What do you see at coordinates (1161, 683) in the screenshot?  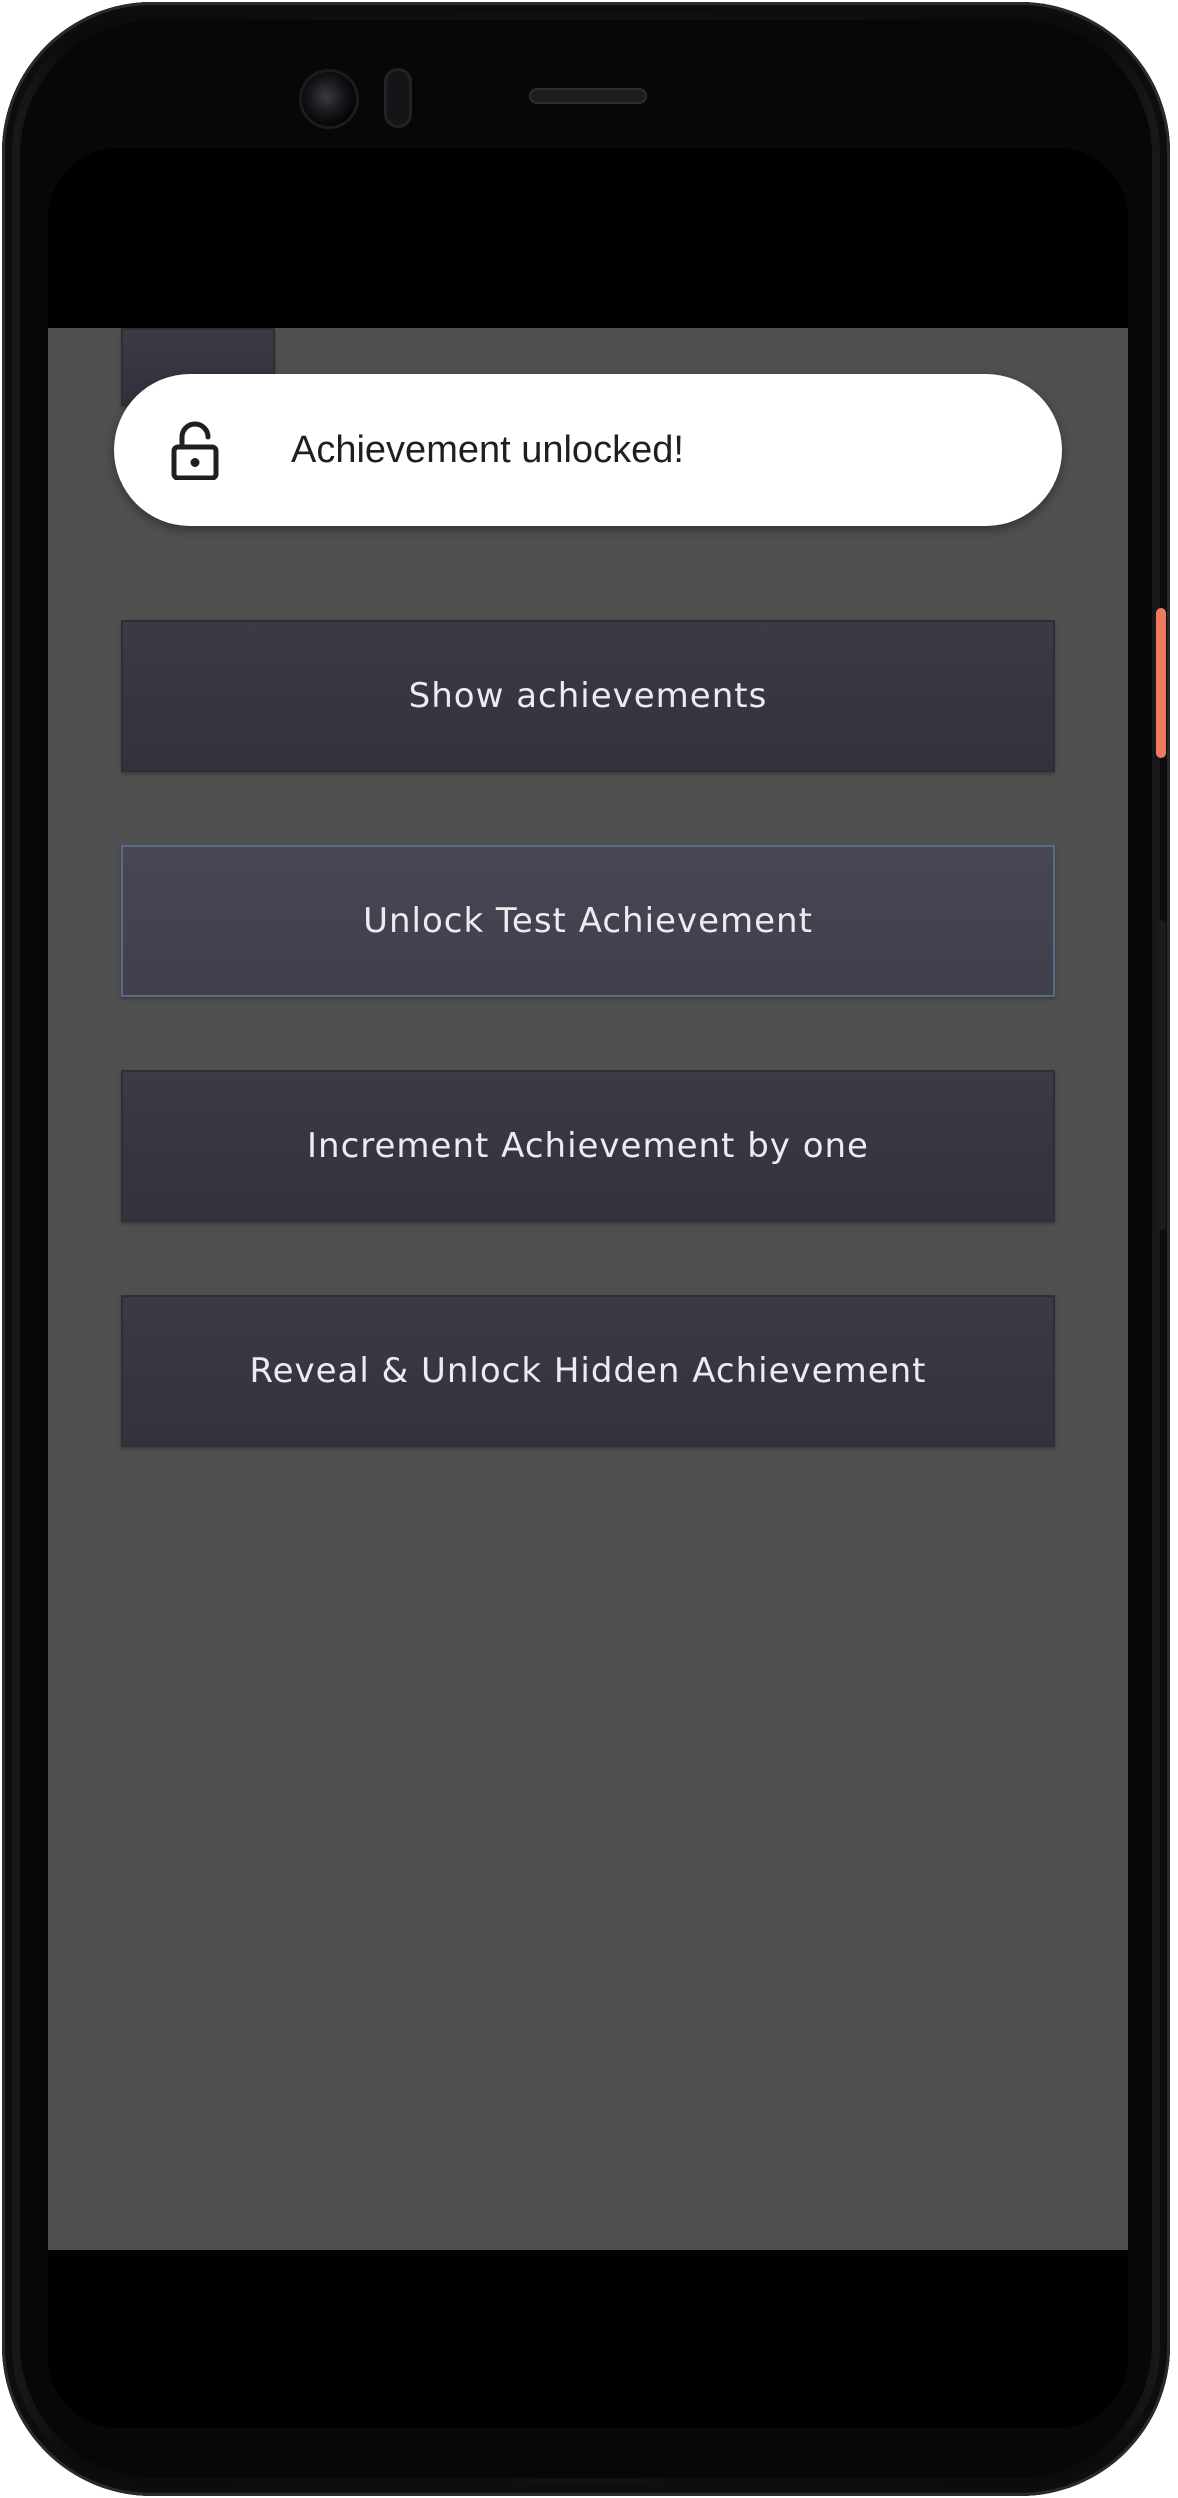 I see `power-button` at bounding box center [1161, 683].